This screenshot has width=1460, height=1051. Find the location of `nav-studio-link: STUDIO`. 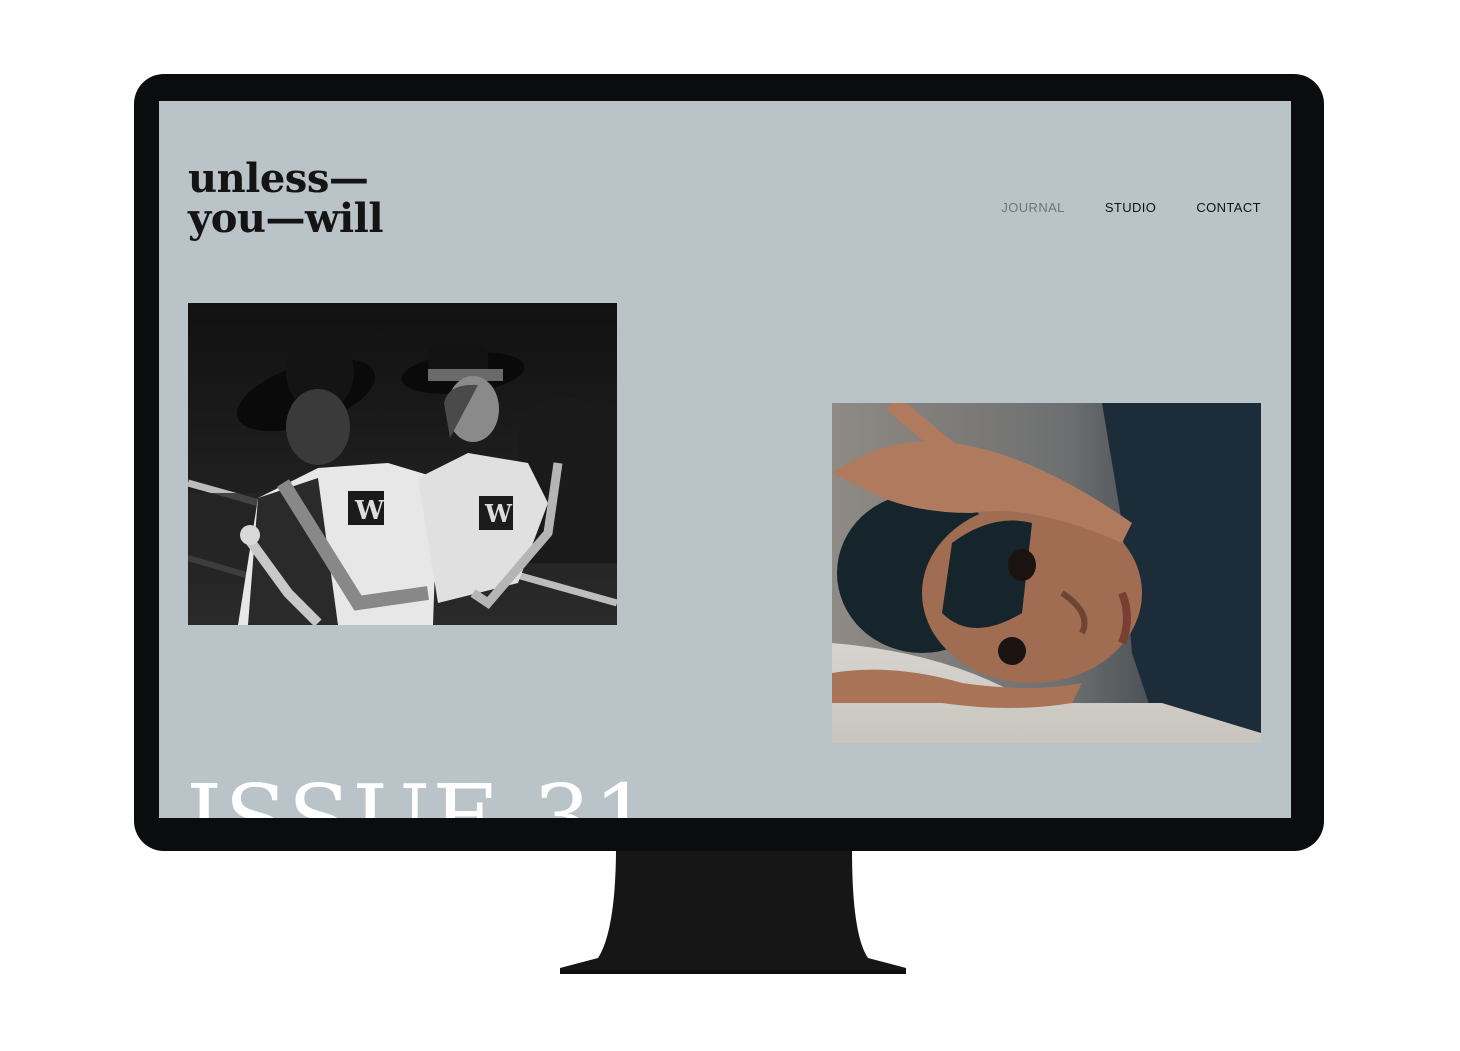

nav-studio-link: STUDIO is located at coordinates (1131, 207).